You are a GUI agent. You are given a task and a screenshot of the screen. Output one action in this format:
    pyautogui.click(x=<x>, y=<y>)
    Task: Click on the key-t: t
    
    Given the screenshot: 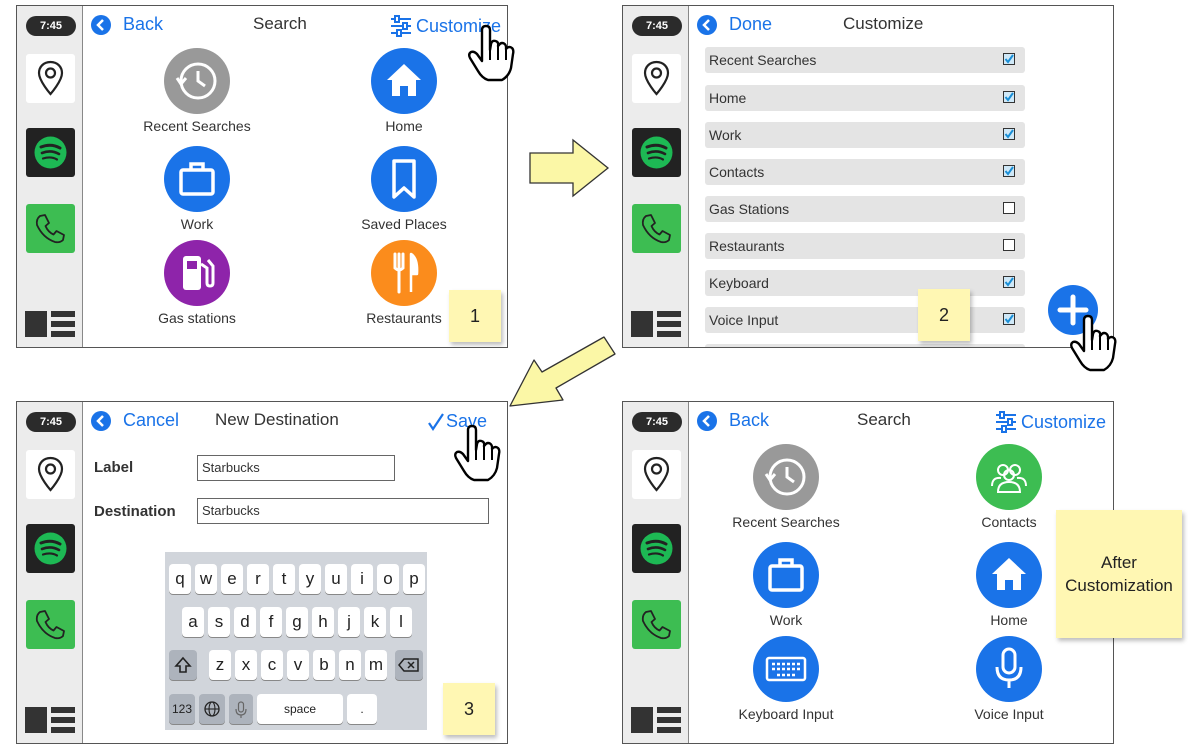 What is the action you would take?
    pyautogui.click(x=284, y=579)
    